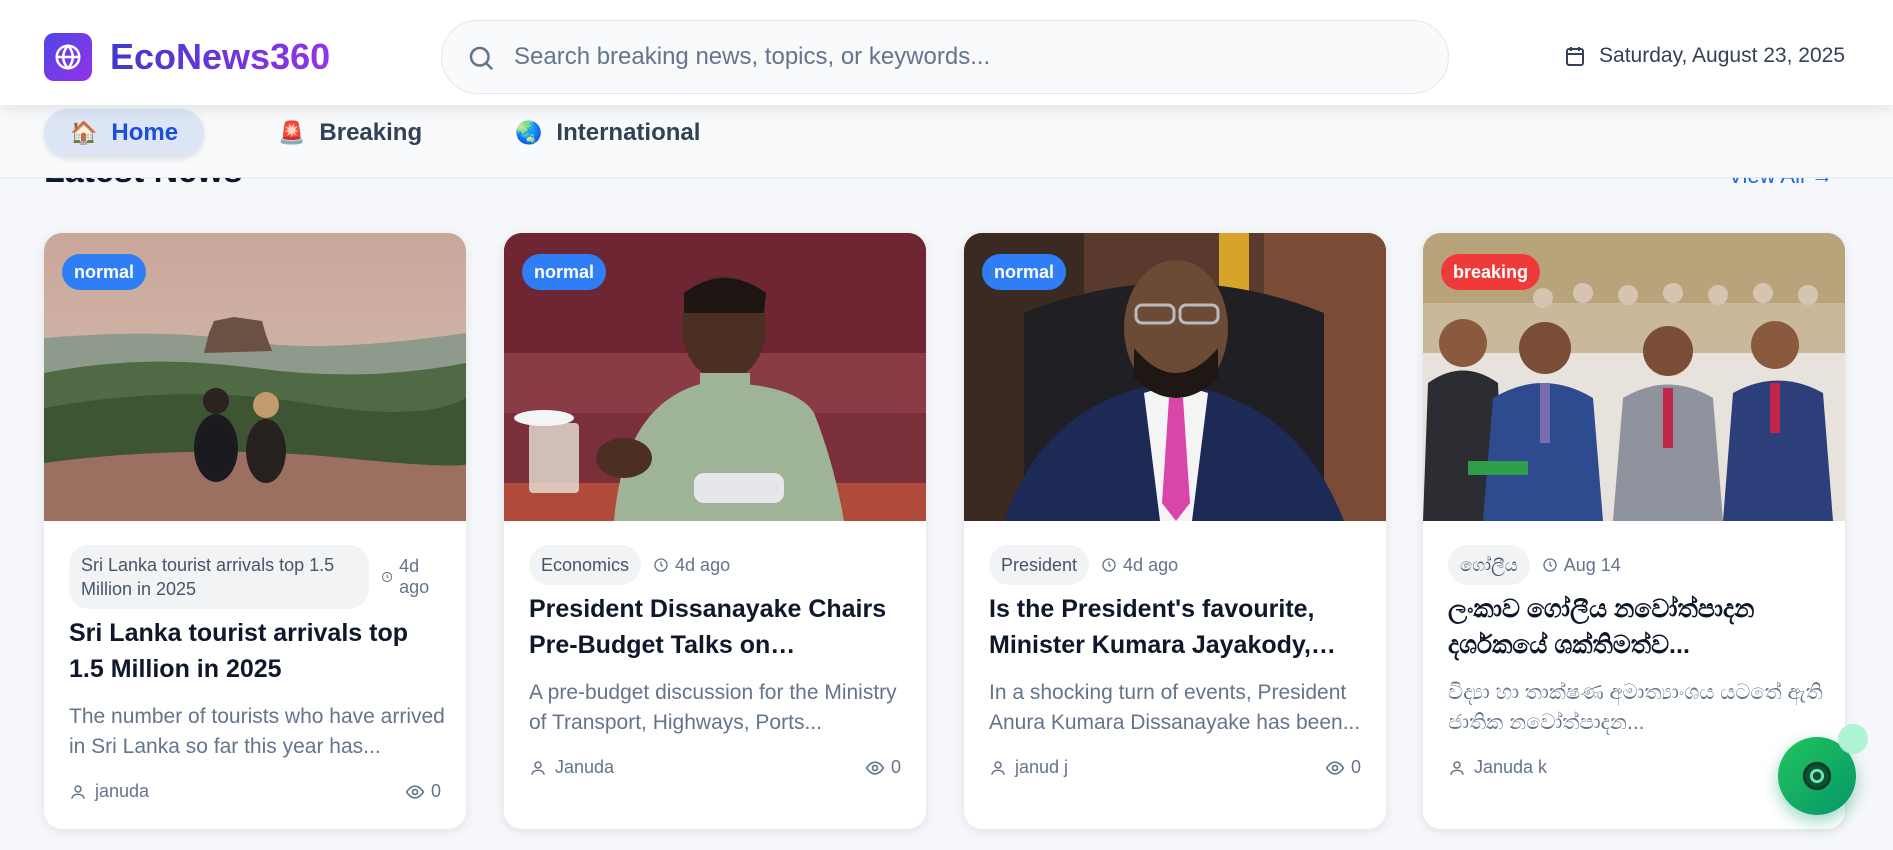  I want to click on siren-icon: 🚨, so click(292, 132).